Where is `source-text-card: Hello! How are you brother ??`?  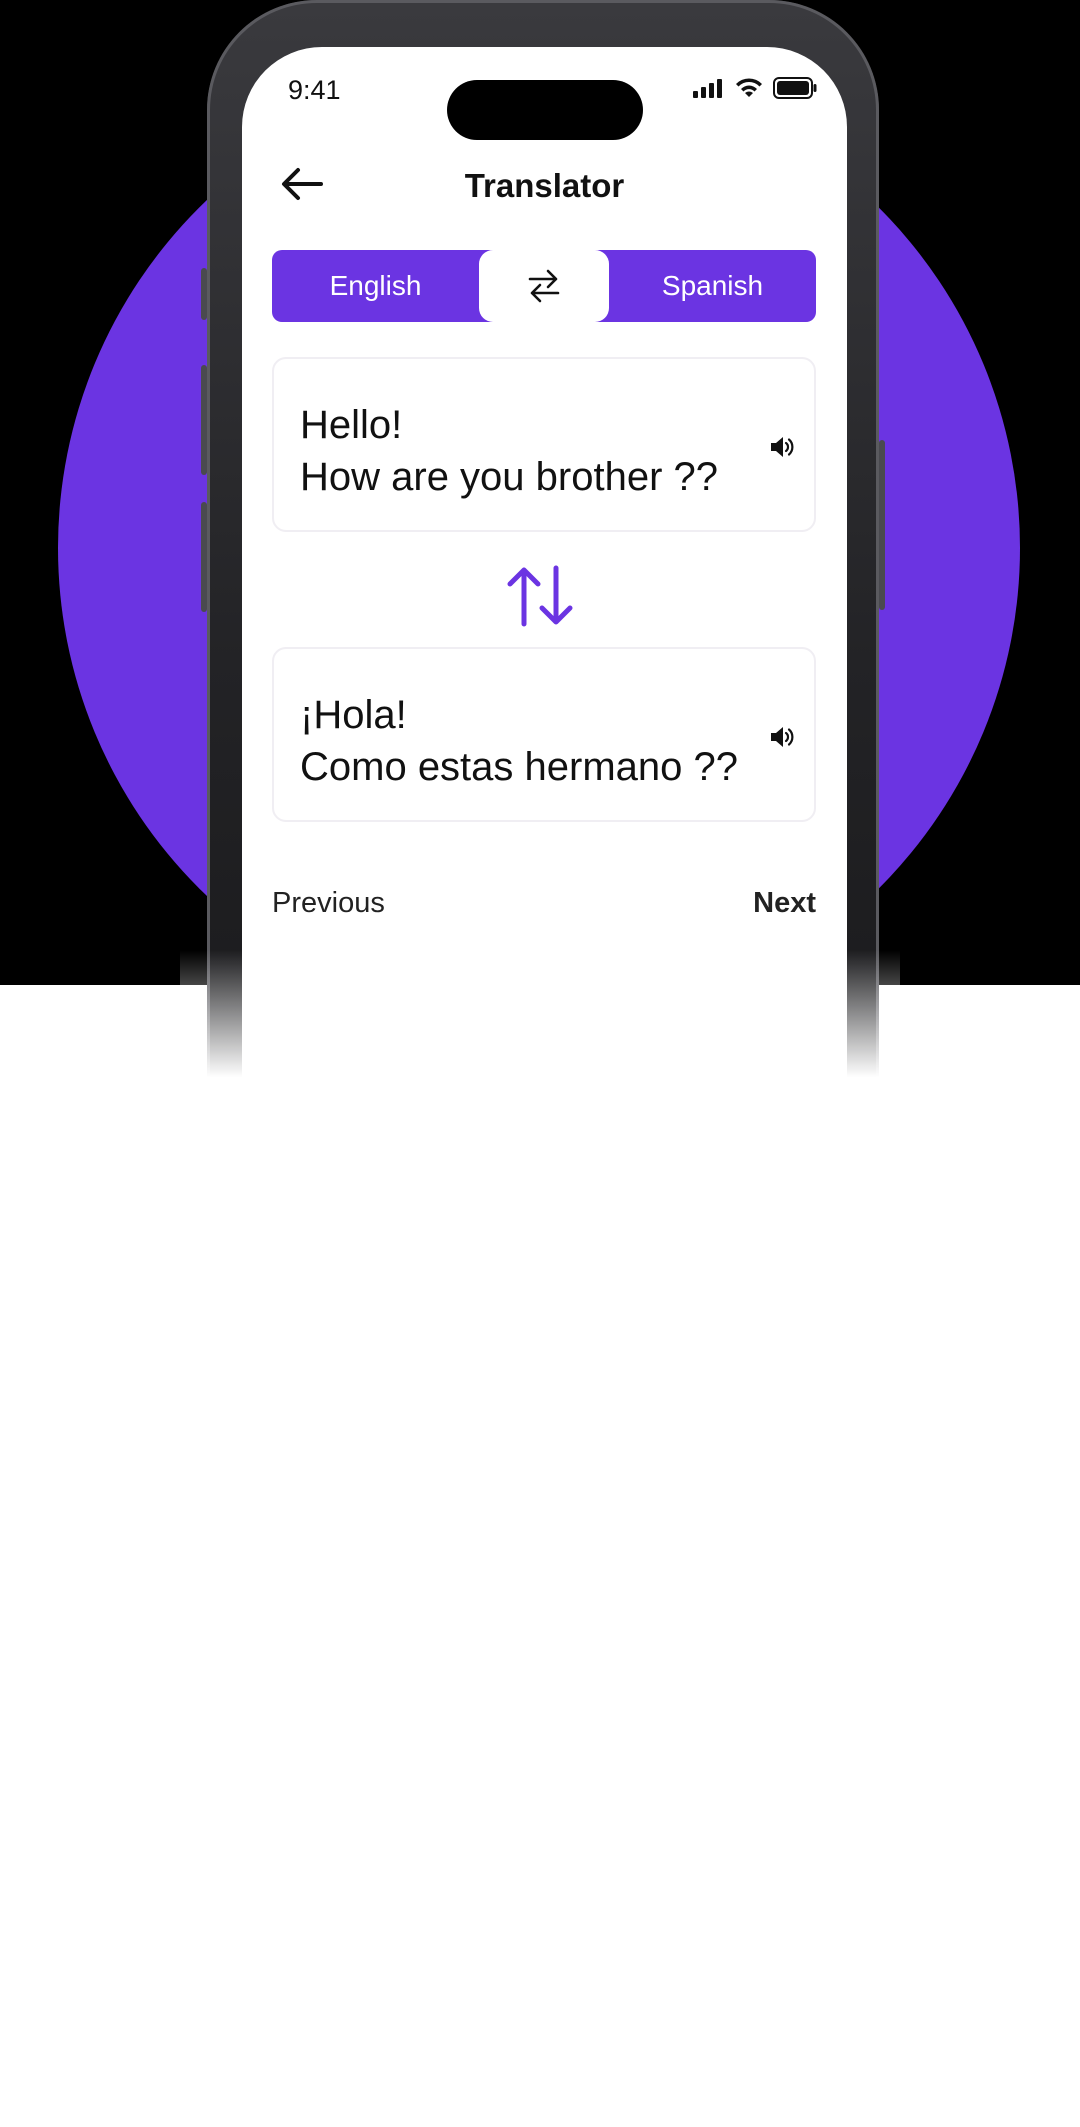
source-text-card: Hello! How are you brother ?? is located at coordinates (544, 444).